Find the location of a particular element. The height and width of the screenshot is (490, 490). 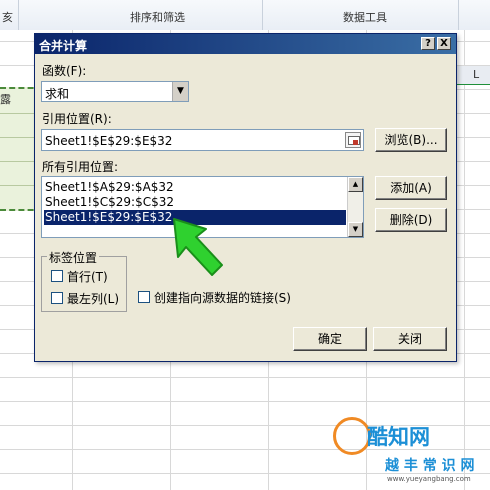

first-row-label: 首行(T) is located at coordinates (87, 276).